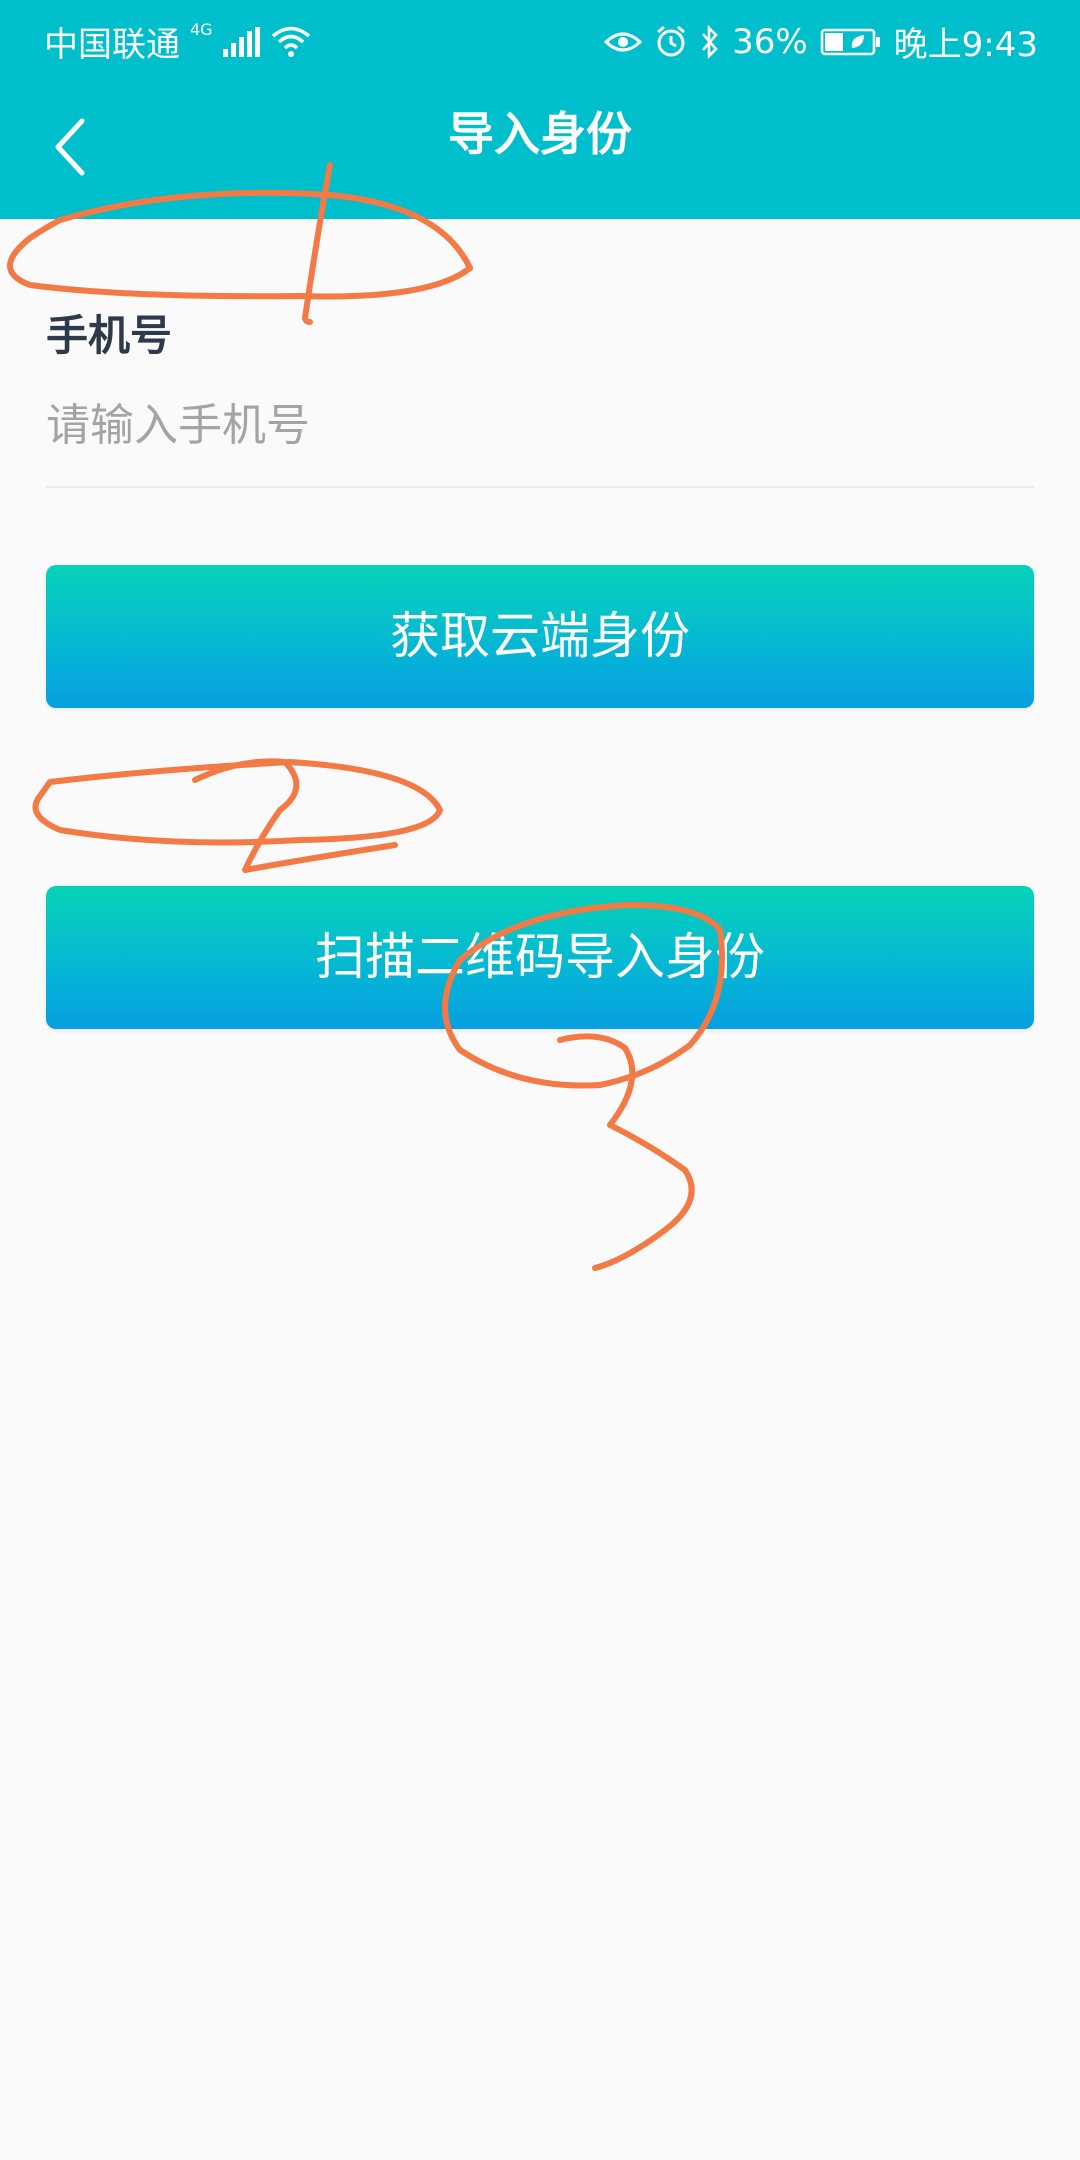  Describe the element at coordinates (201, 29) in the screenshot. I see `network-type: 4G` at that location.